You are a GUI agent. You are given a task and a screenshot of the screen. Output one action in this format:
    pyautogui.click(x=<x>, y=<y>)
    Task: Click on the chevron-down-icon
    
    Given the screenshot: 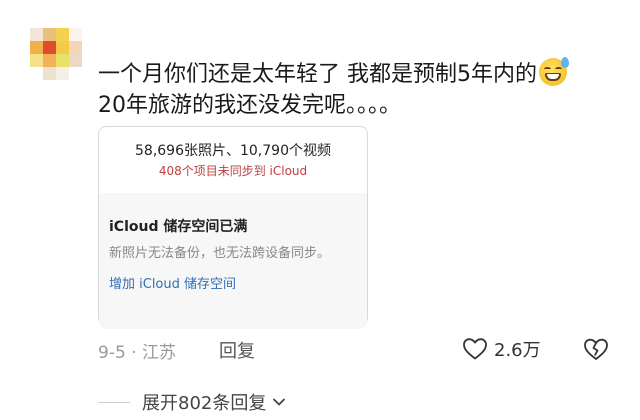 What is the action you would take?
    pyautogui.click(x=279, y=402)
    